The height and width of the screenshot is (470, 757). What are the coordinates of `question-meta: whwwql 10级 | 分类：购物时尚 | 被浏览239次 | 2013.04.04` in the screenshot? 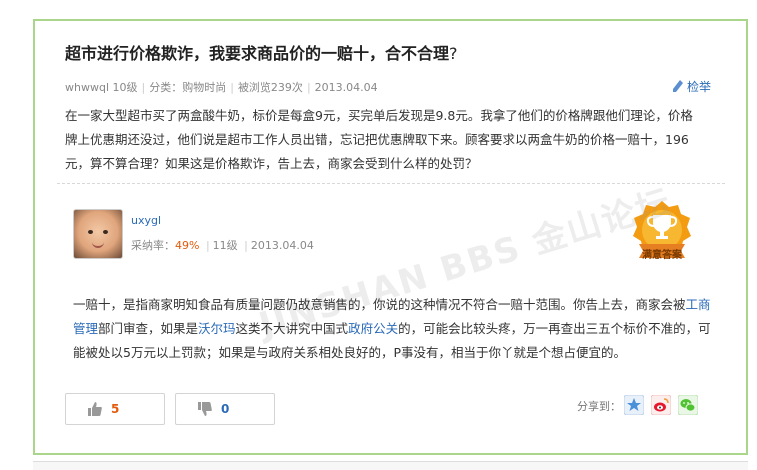 It's located at (221, 87).